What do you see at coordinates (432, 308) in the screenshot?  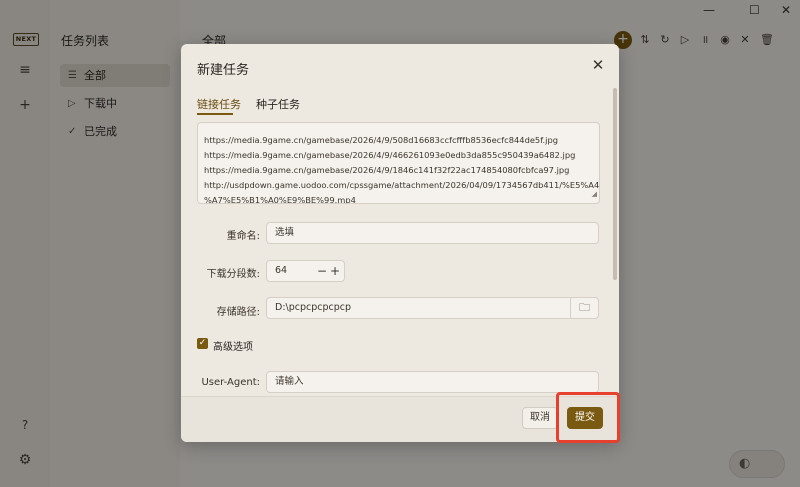 I see `save-path-input: D:\pcpcpcpcpcp 🗀` at bounding box center [432, 308].